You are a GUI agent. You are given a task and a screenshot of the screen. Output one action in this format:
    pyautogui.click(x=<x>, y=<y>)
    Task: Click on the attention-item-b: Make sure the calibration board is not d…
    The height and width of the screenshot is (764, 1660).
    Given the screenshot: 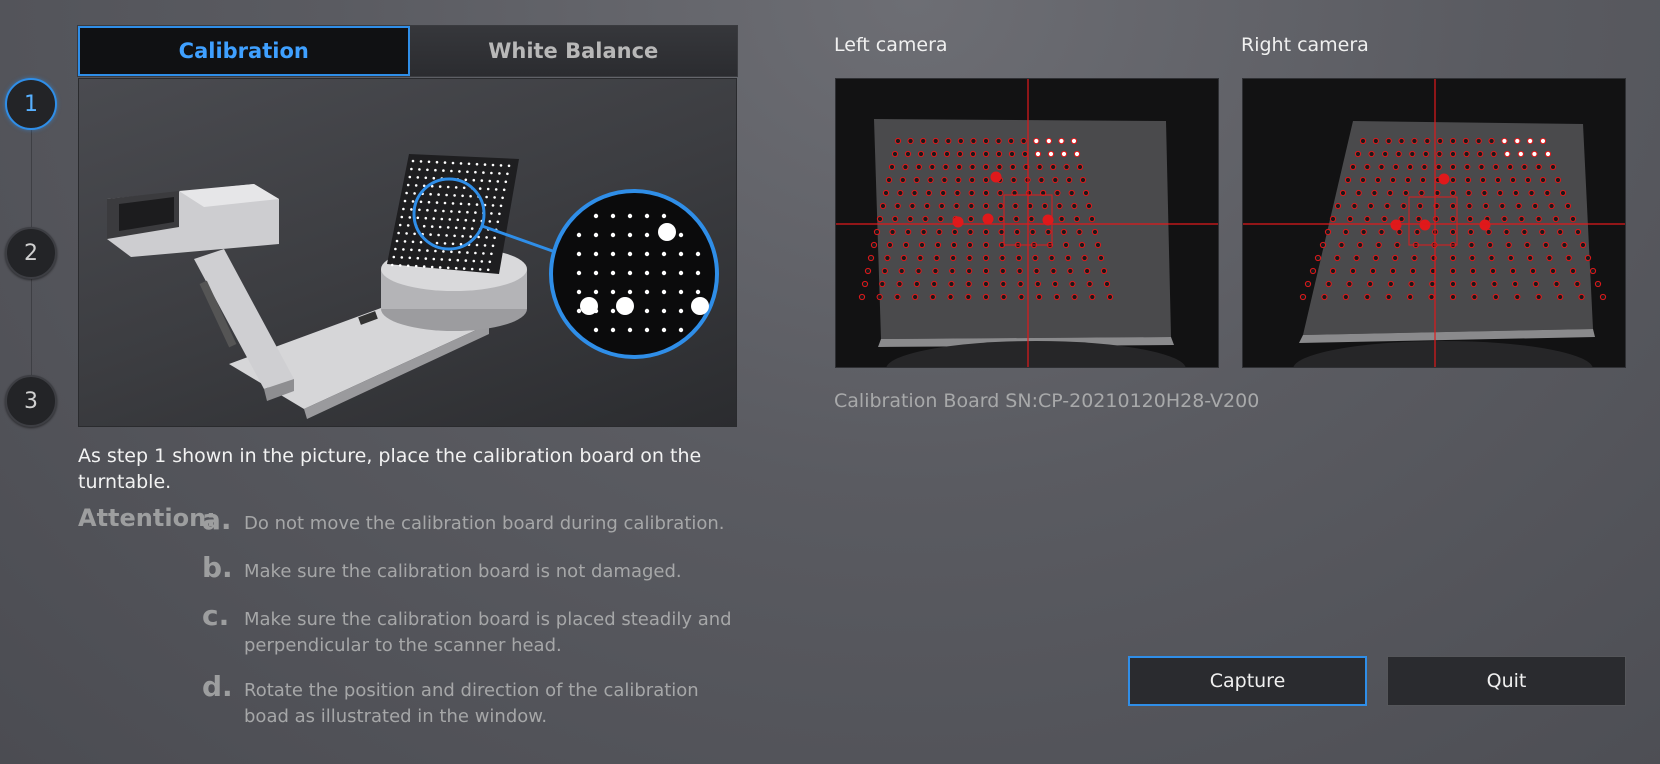 What is the action you would take?
    pyautogui.click(x=463, y=571)
    